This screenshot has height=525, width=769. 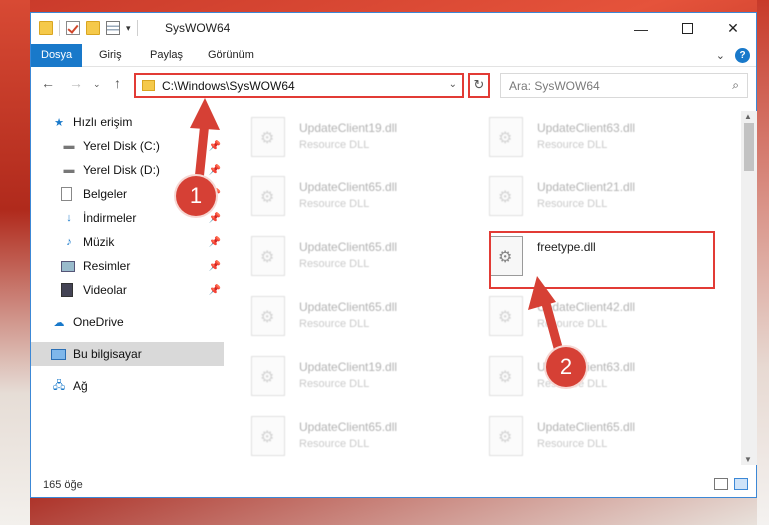 What do you see at coordinates (566, 367) in the screenshot?
I see `step-2-badge: 2` at bounding box center [566, 367].